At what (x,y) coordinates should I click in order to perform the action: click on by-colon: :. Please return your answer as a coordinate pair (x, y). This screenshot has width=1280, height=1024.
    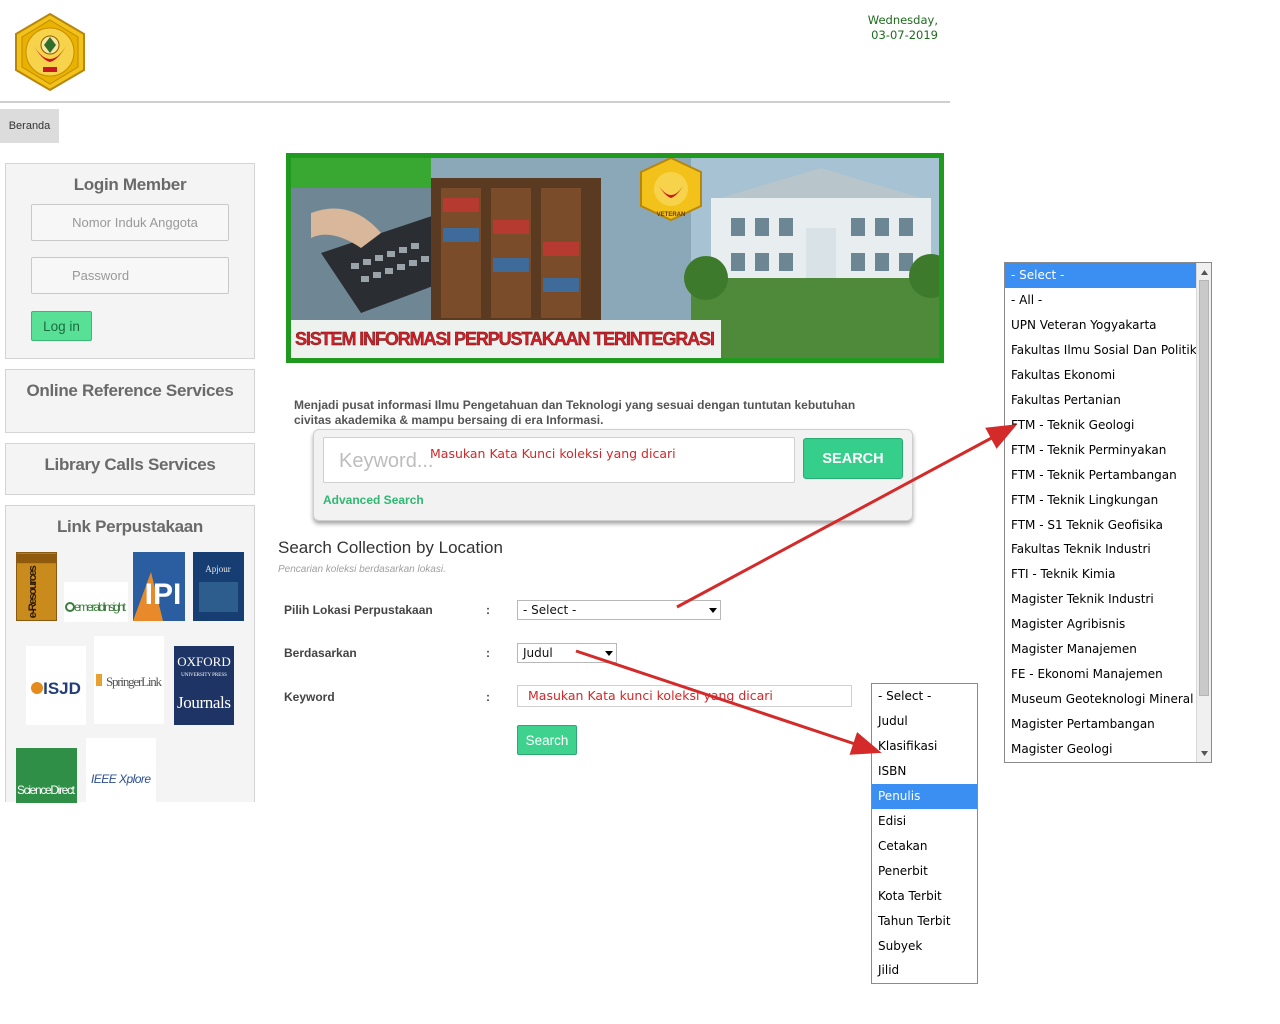
    Looking at the image, I should click on (488, 653).